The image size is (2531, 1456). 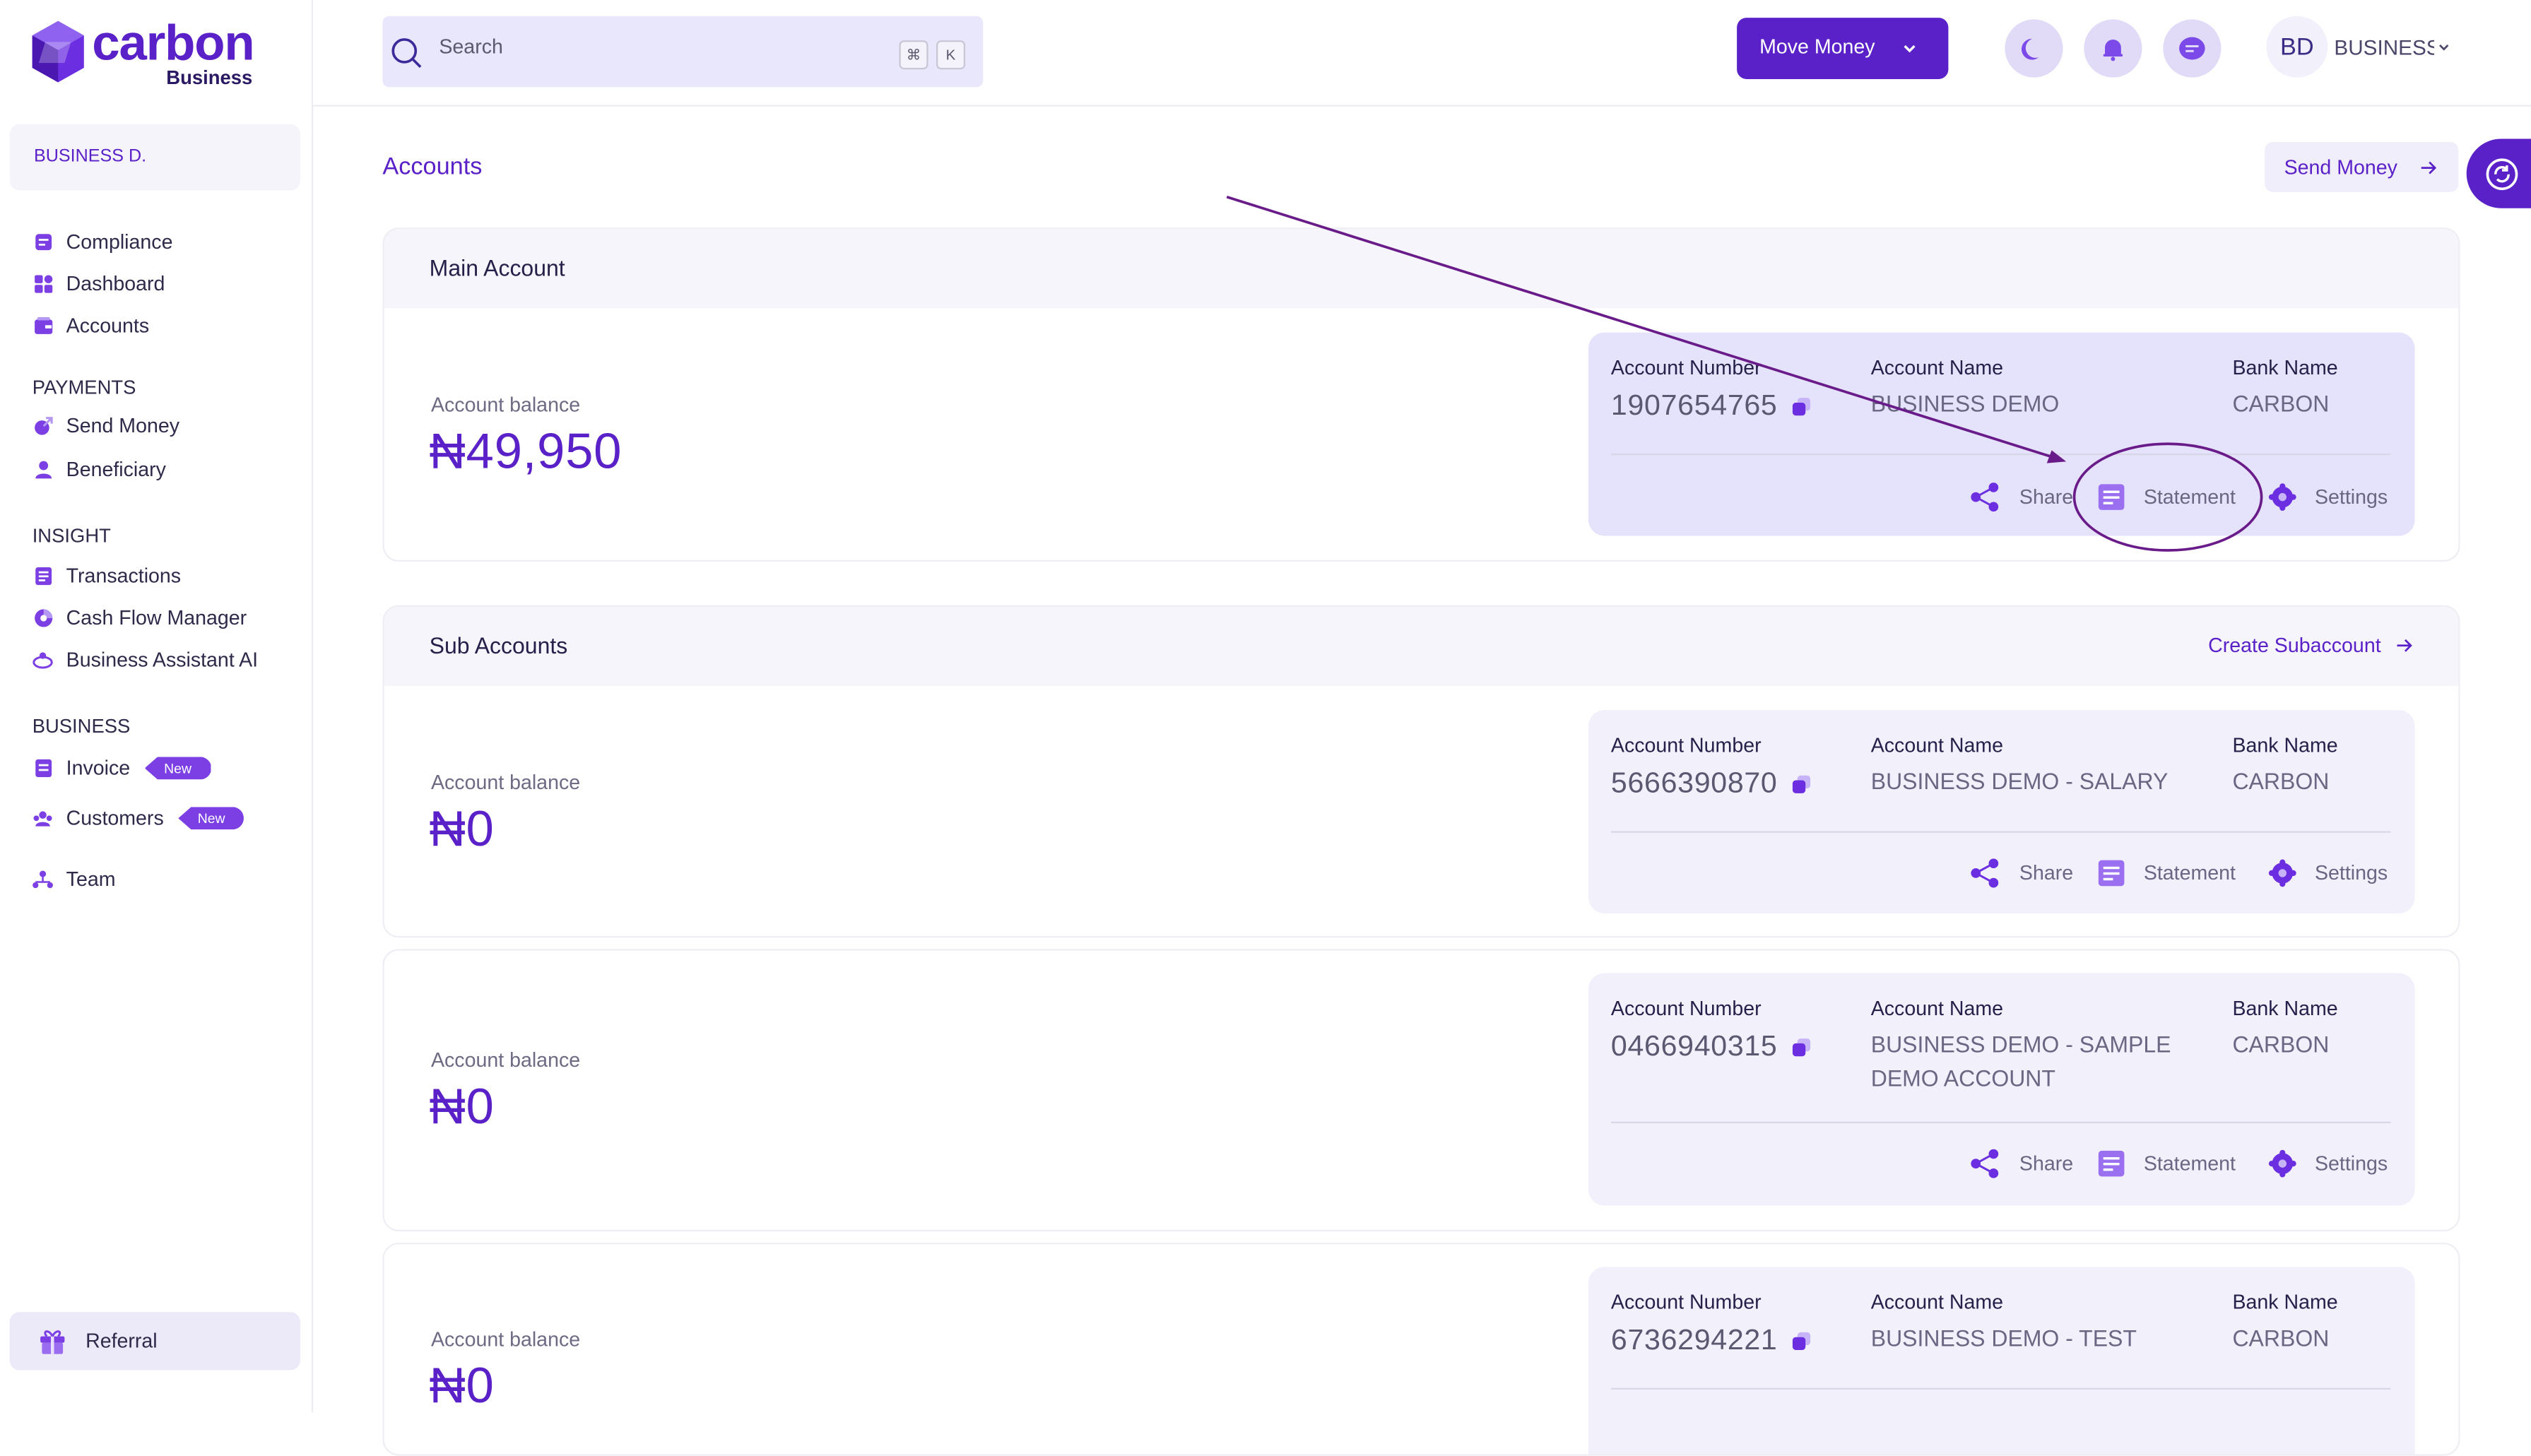 What do you see at coordinates (90, 156) in the screenshot?
I see `business-name: BUSINESS D.` at bounding box center [90, 156].